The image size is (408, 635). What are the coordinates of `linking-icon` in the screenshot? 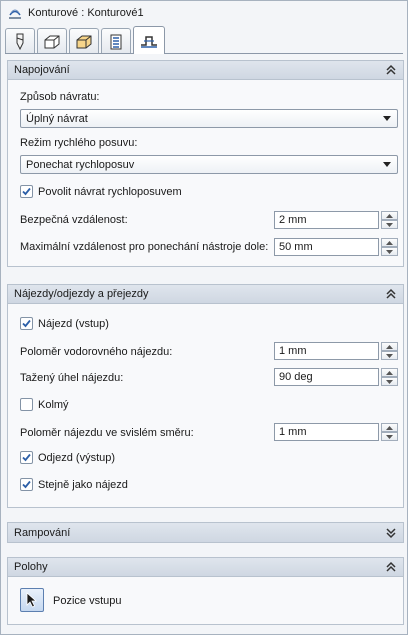 It's located at (149, 41).